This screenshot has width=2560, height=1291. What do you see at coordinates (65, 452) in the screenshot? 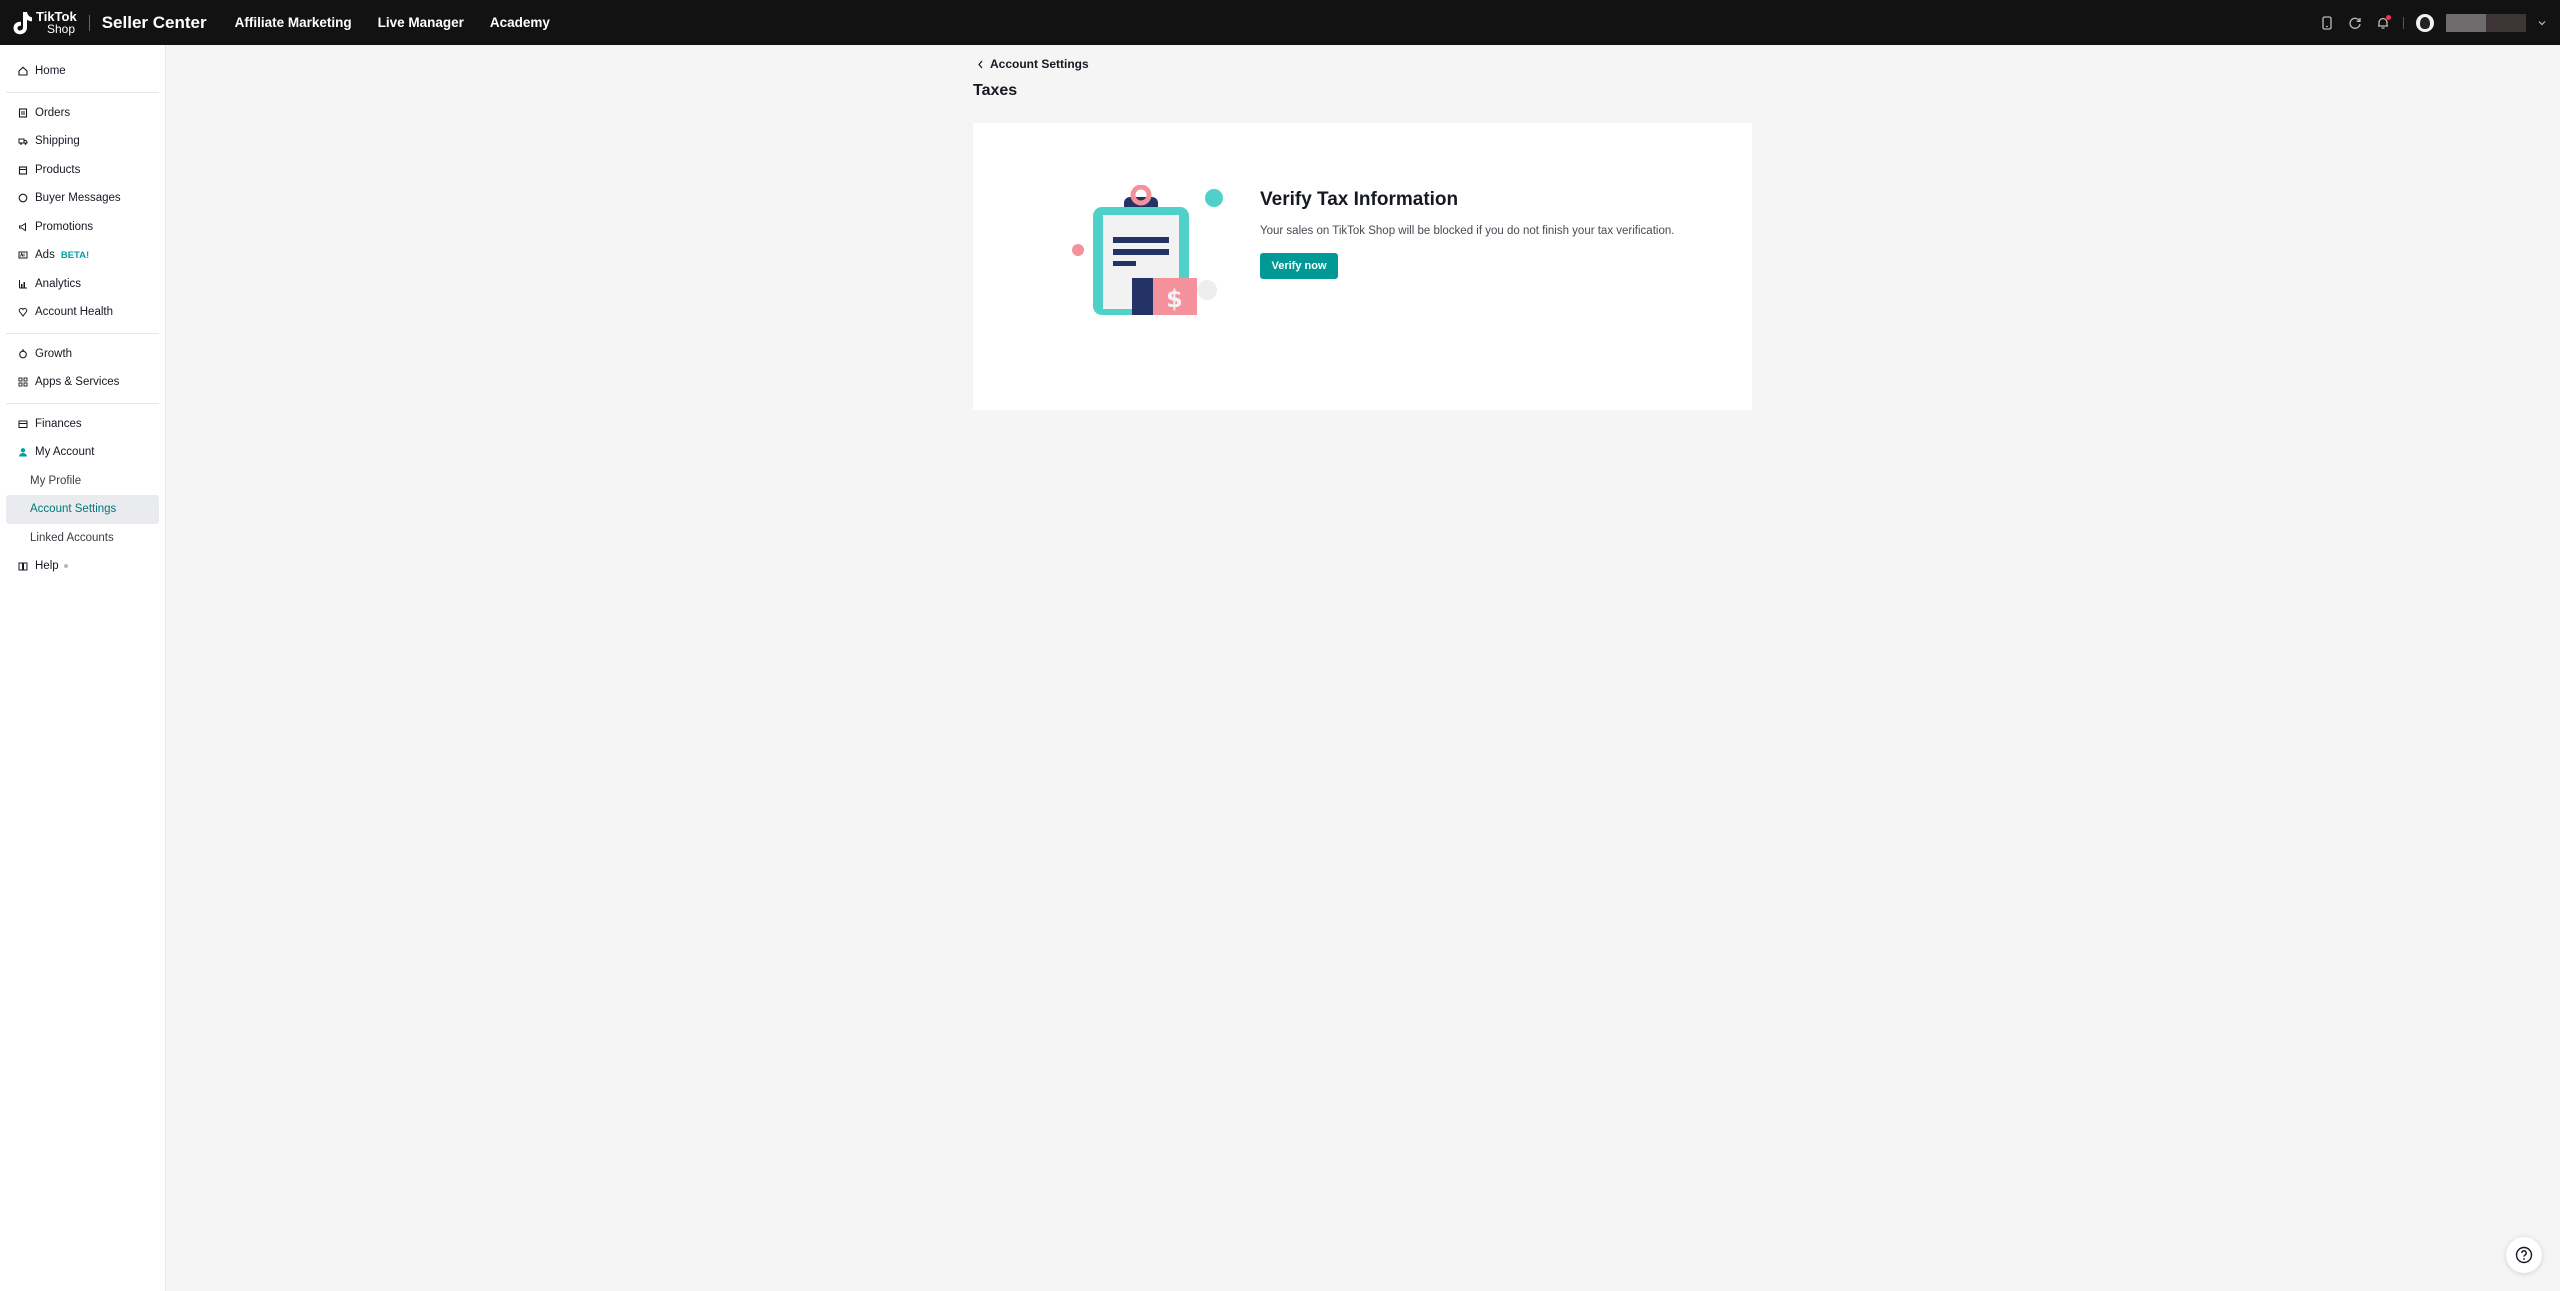
I see `sidebar-item-label: My Account` at bounding box center [65, 452].